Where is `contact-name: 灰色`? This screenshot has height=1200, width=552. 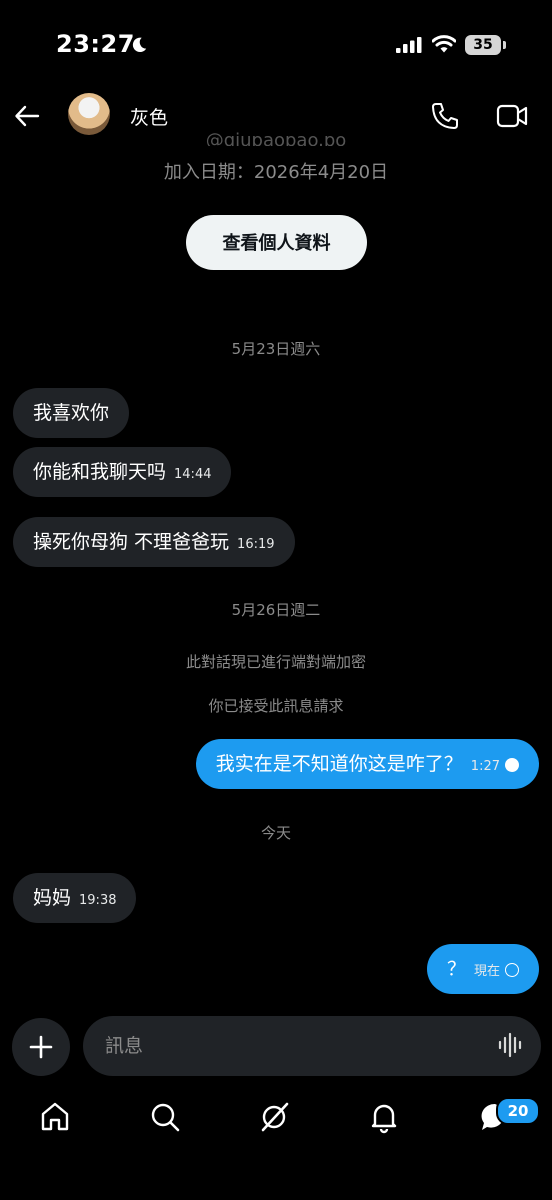
contact-name: 灰色 is located at coordinates (149, 116).